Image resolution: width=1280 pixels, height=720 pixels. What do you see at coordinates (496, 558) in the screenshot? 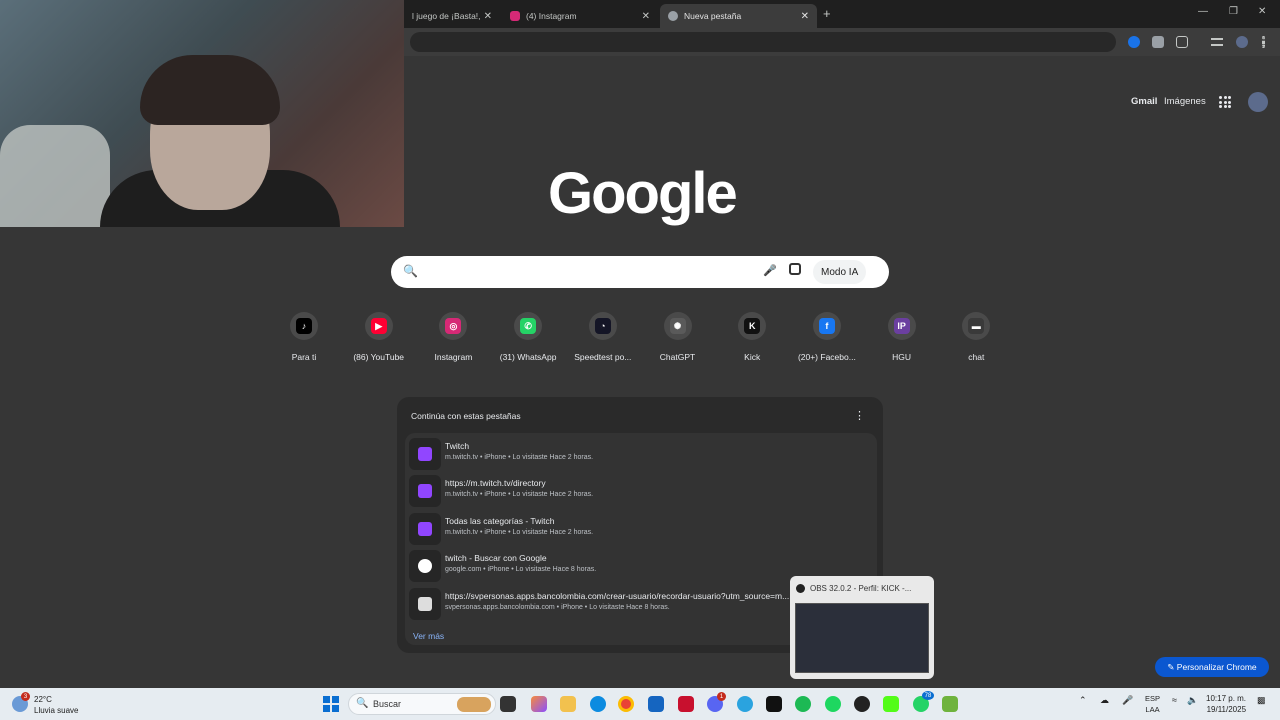
I see `tab-row-title: twitch - Buscar con Google` at bounding box center [496, 558].